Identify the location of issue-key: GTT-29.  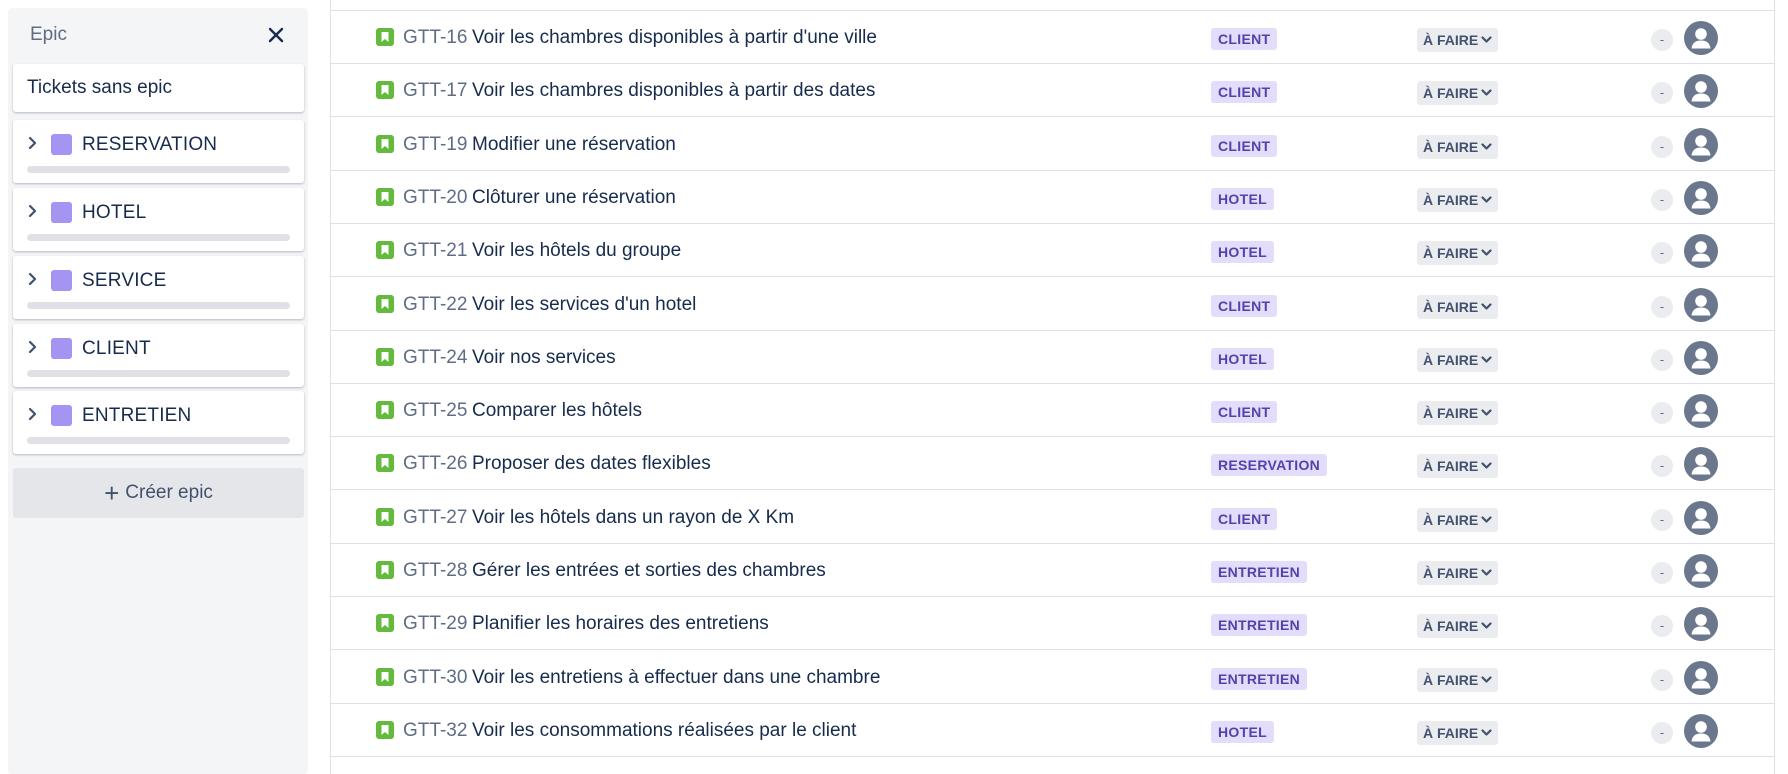
(435, 624).